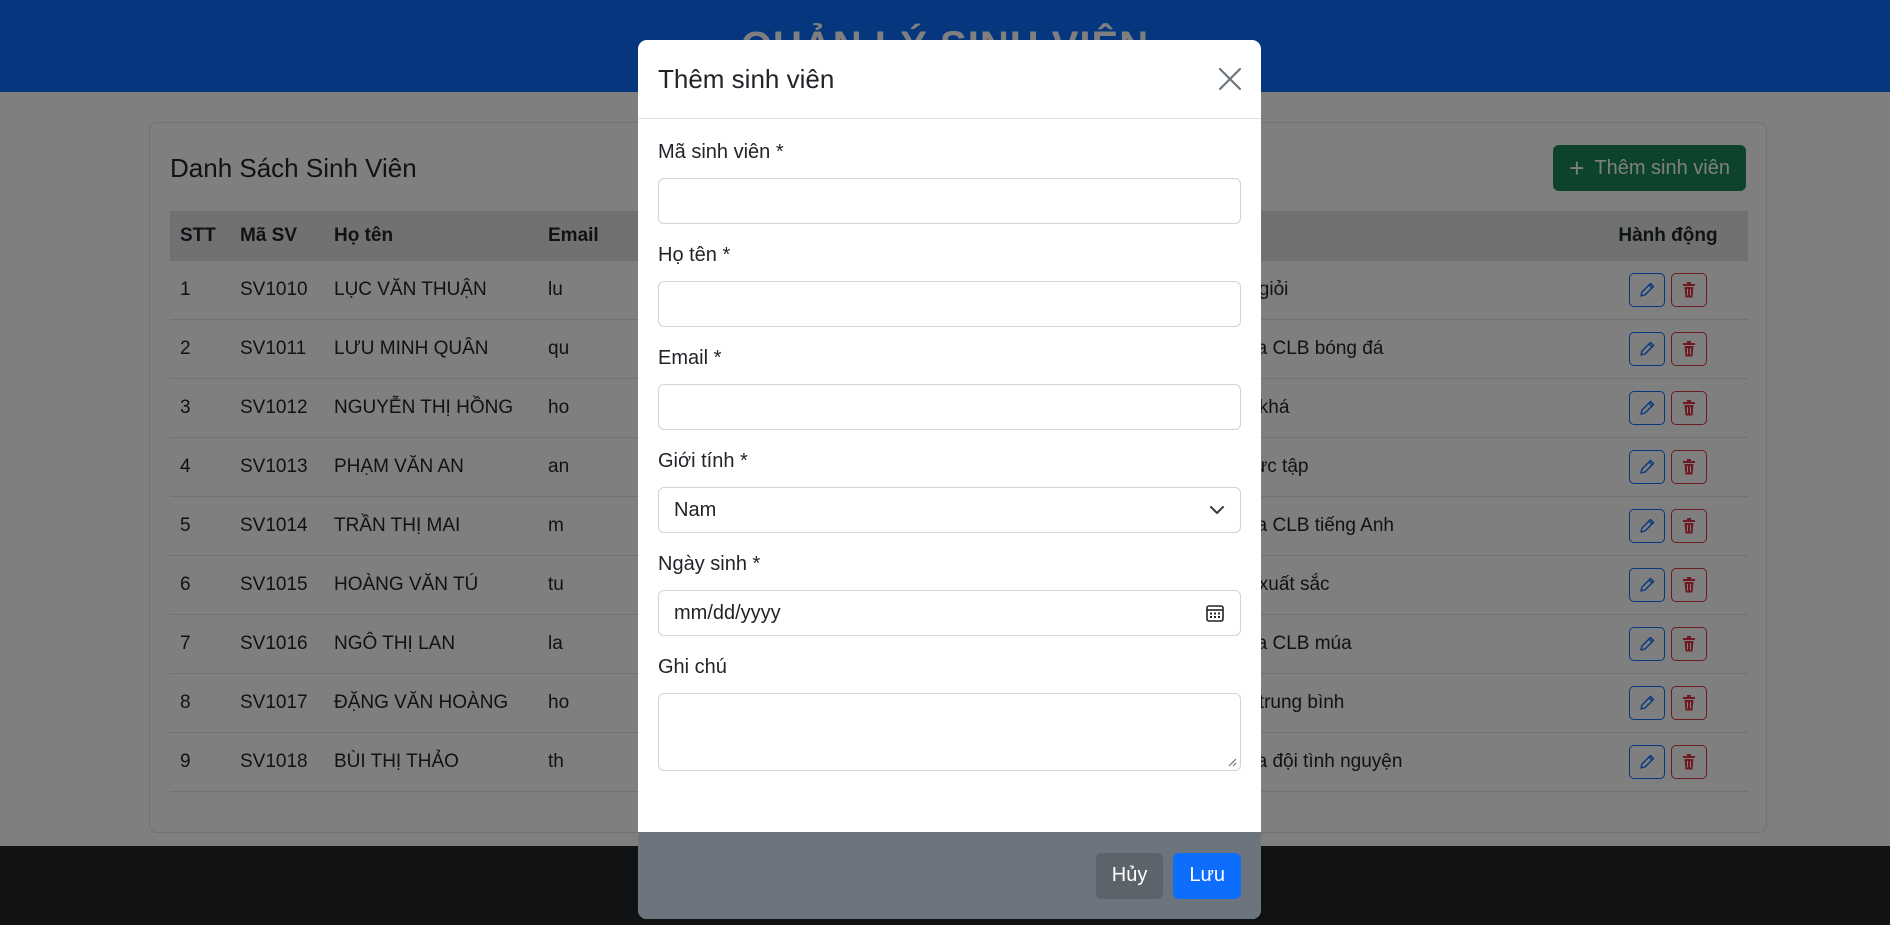 Image resolution: width=1890 pixels, height=925 pixels. I want to click on field-ghi-chu: Ghi chú, so click(949, 713).